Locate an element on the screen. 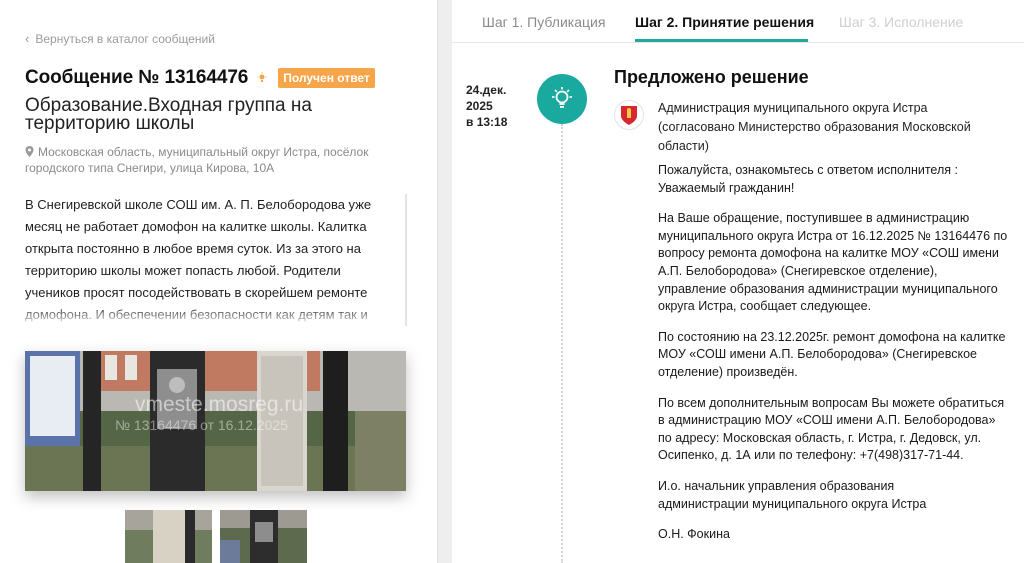 This screenshot has width=1024, height=563. tab-step-decision: Шаг 2. Принятие решения is located at coordinates (724, 22).